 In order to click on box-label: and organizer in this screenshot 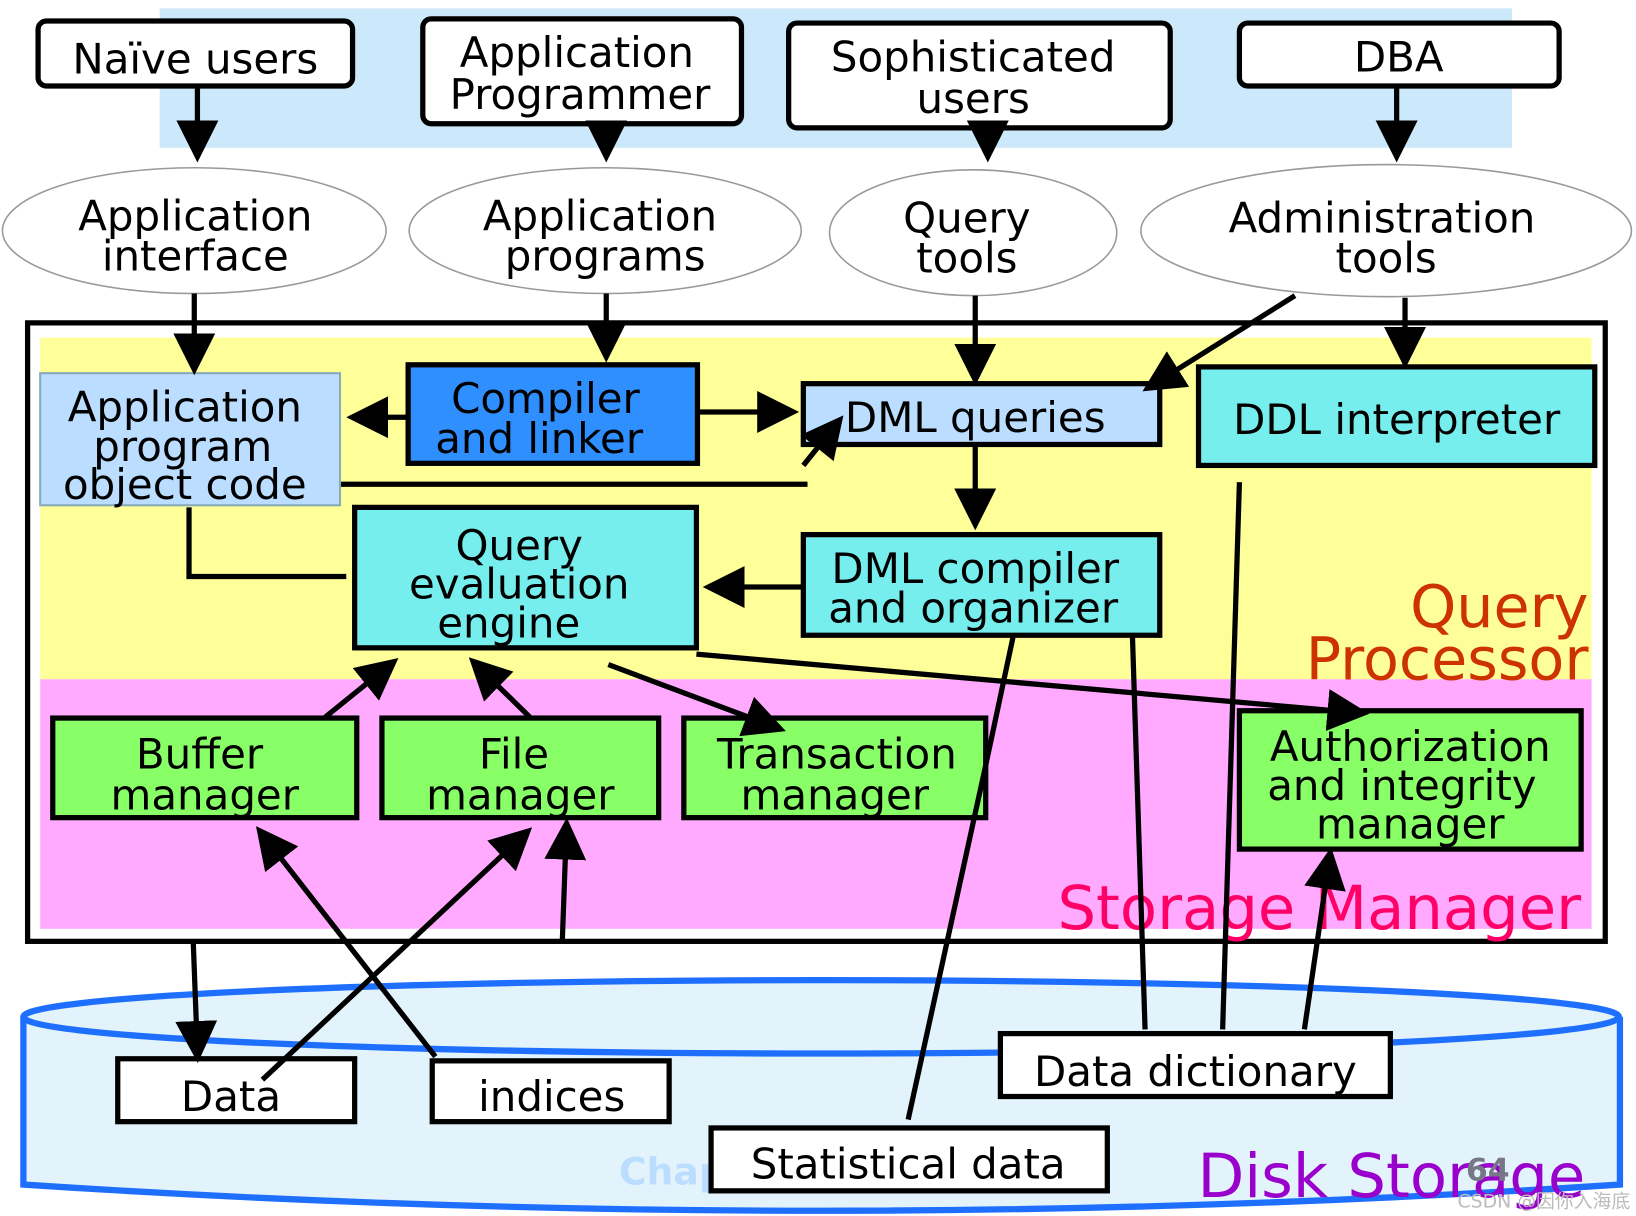, I will do `click(973, 608)`.